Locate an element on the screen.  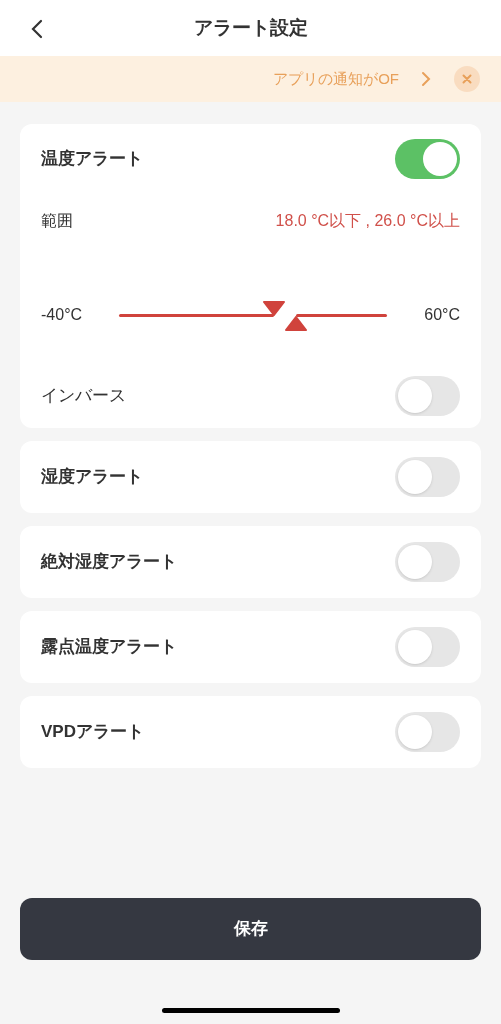
alert-label: 温度アラート is located at coordinates (92, 159).